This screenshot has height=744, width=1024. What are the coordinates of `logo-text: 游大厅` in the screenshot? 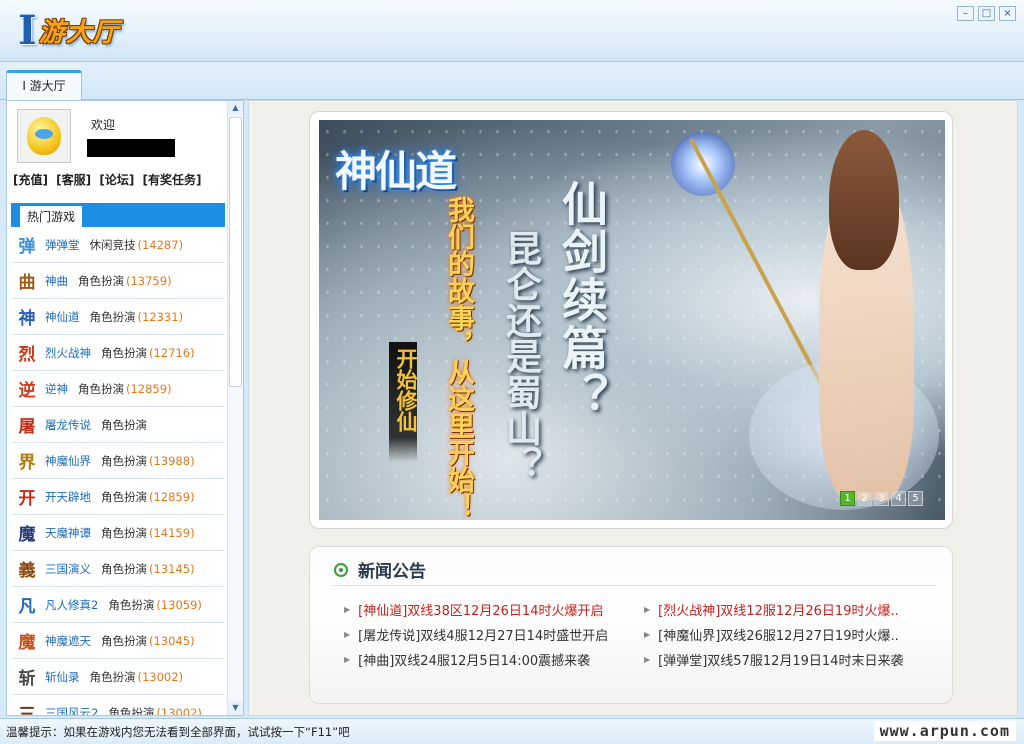 It's located at (79, 32).